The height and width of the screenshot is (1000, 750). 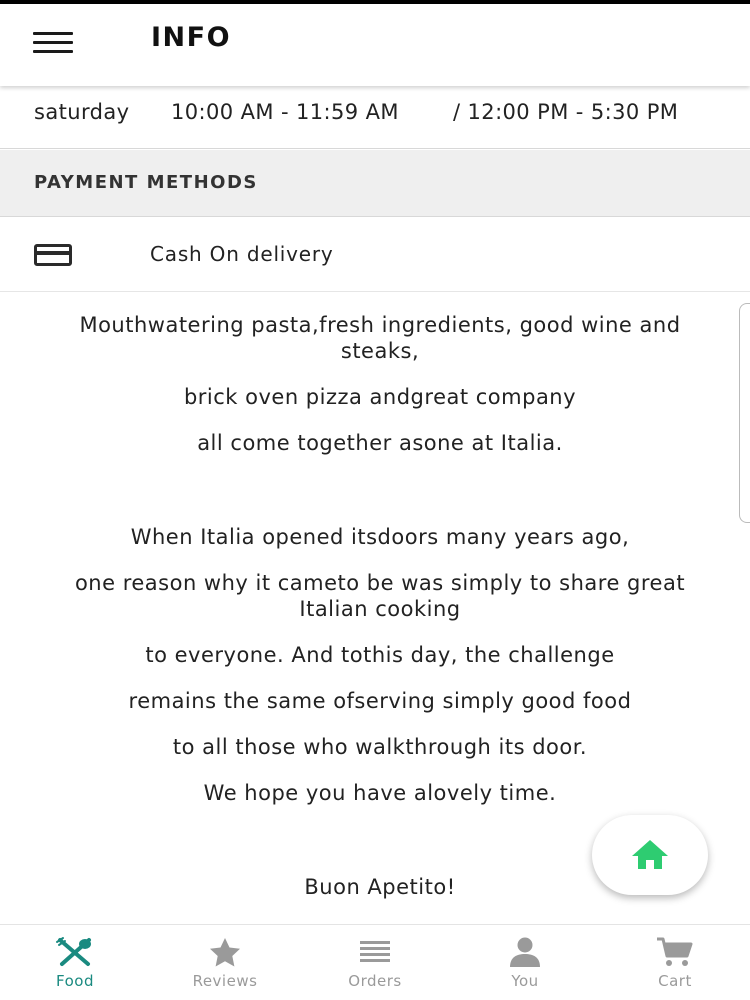 What do you see at coordinates (675, 951) in the screenshot?
I see `cart-icon` at bounding box center [675, 951].